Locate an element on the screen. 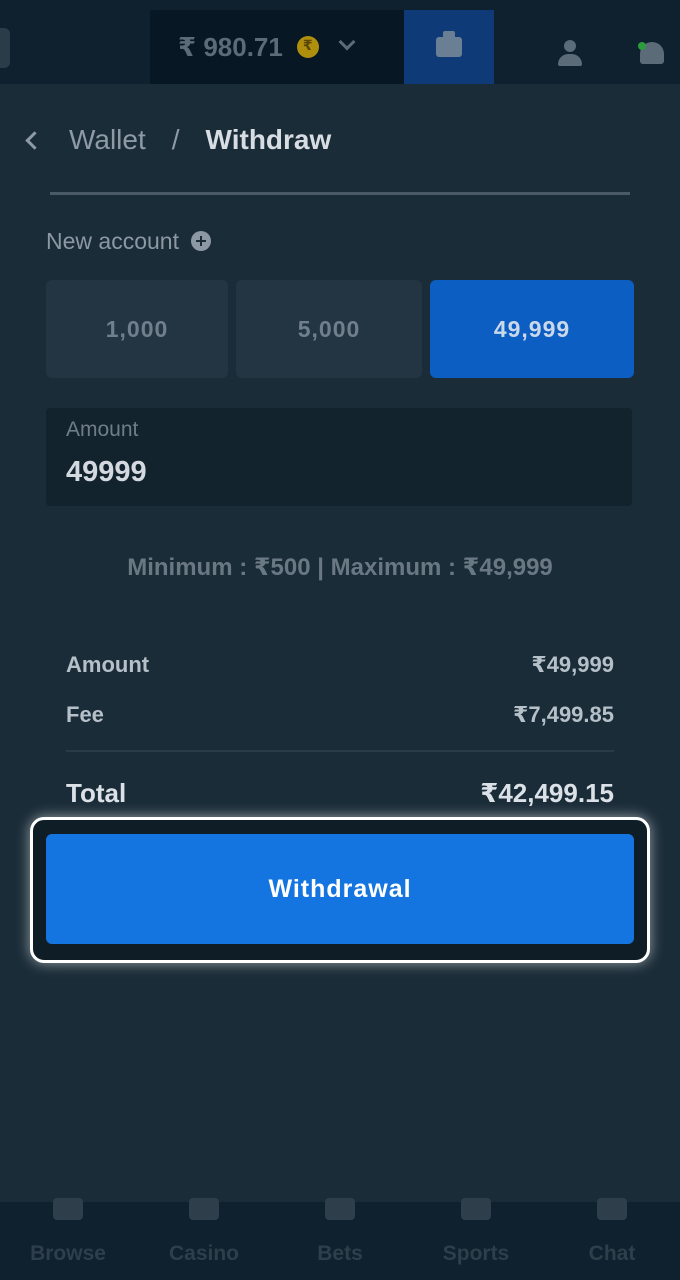 This screenshot has width=680, height=1280. rupee-coin-icon is located at coordinates (307, 47).